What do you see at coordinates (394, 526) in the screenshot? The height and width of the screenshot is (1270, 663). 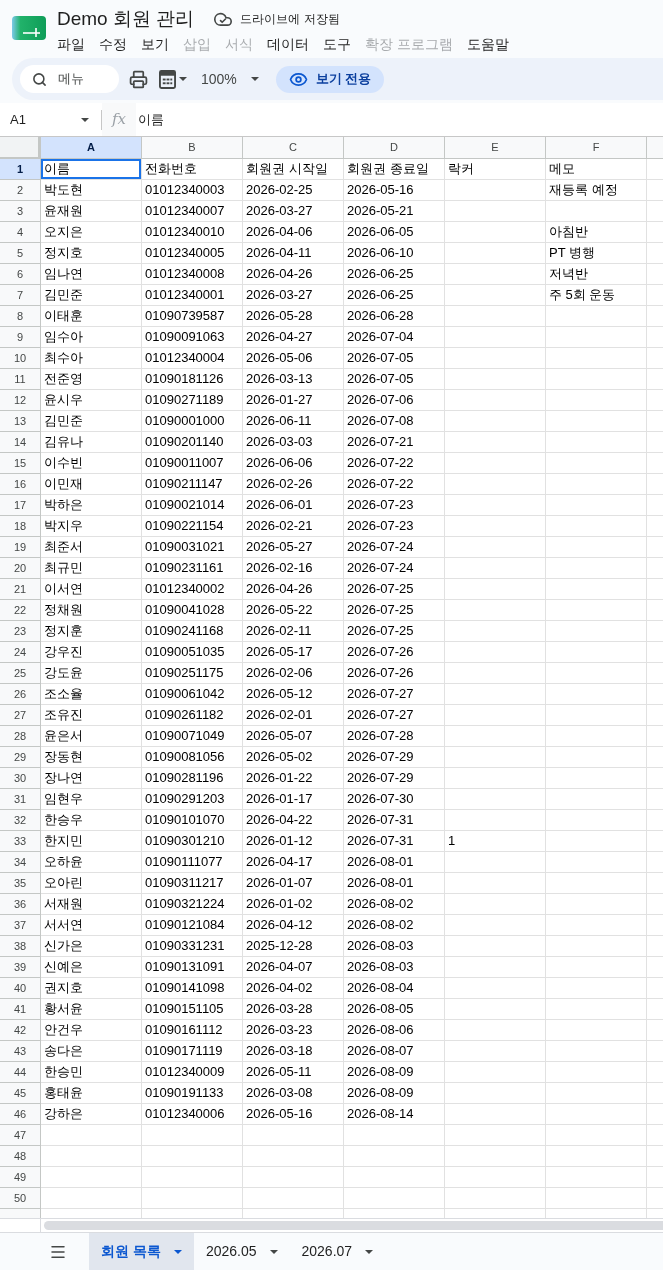 I see `table-cell: 2026-07-23` at bounding box center [394, 526].